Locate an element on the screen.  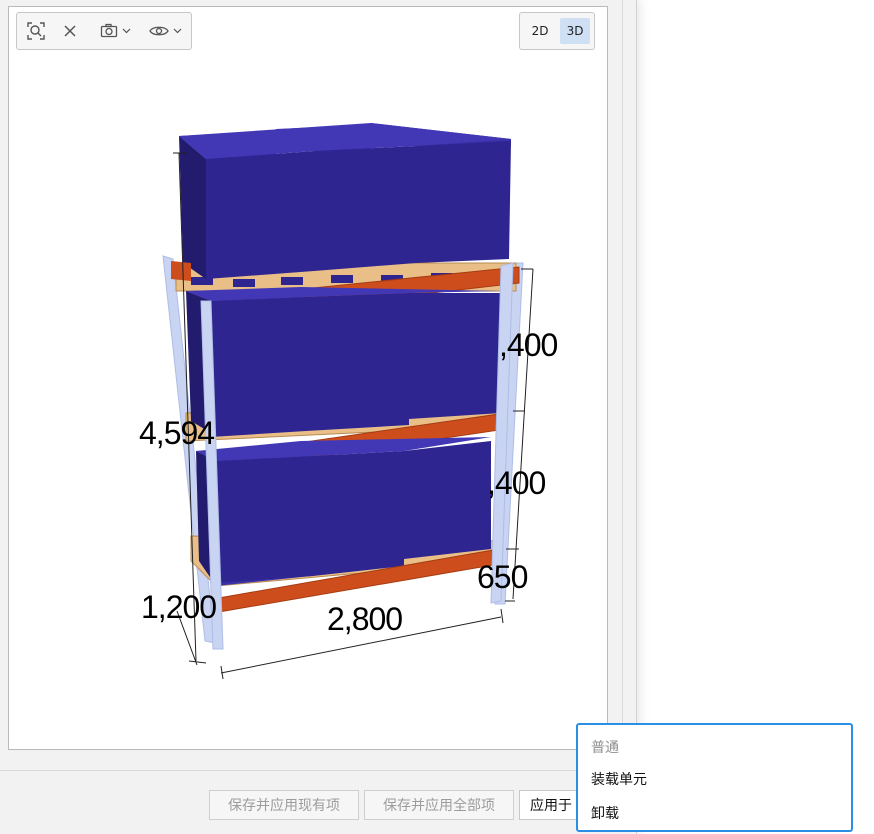
dim-level-middle: ,400 is located at coordinates (516, 483).